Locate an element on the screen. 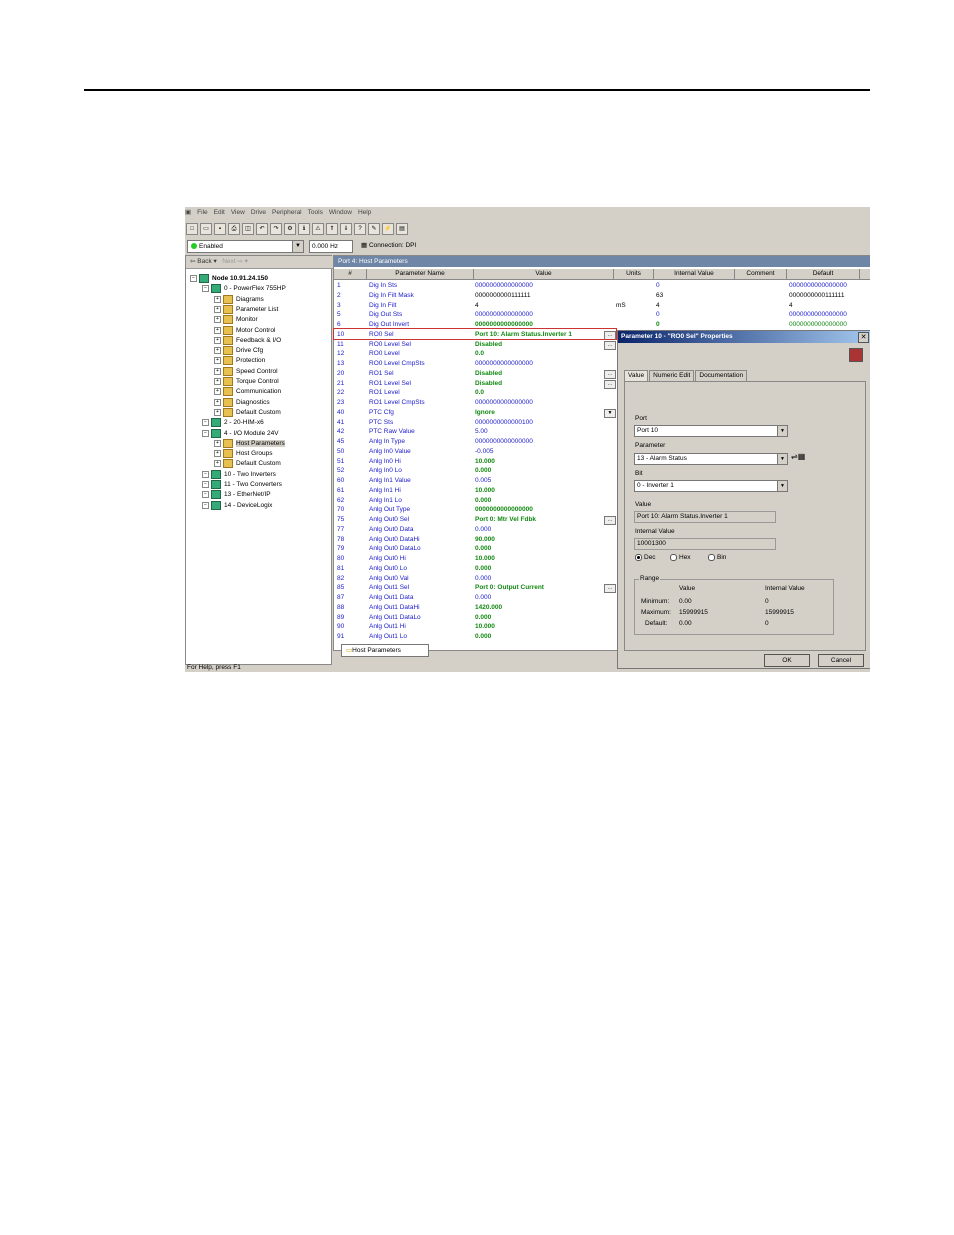 The height and width of the screenshot is (1235, 954). tree-item: − 14 - DeviceLogix is located at coordinates (237, 505).